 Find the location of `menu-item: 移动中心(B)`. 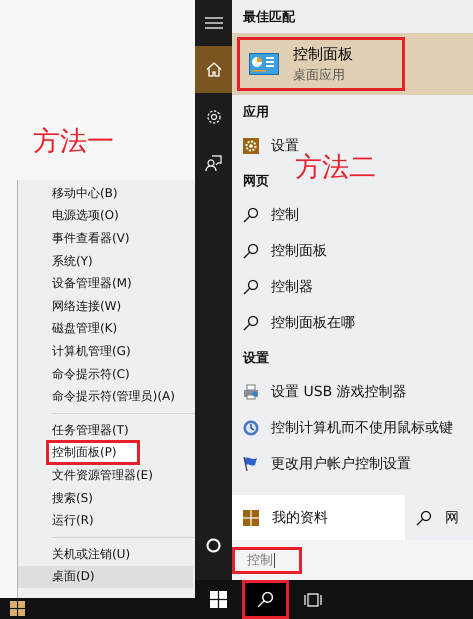

menu-item: 移动中心(B) is located at coordinates (106, 193).